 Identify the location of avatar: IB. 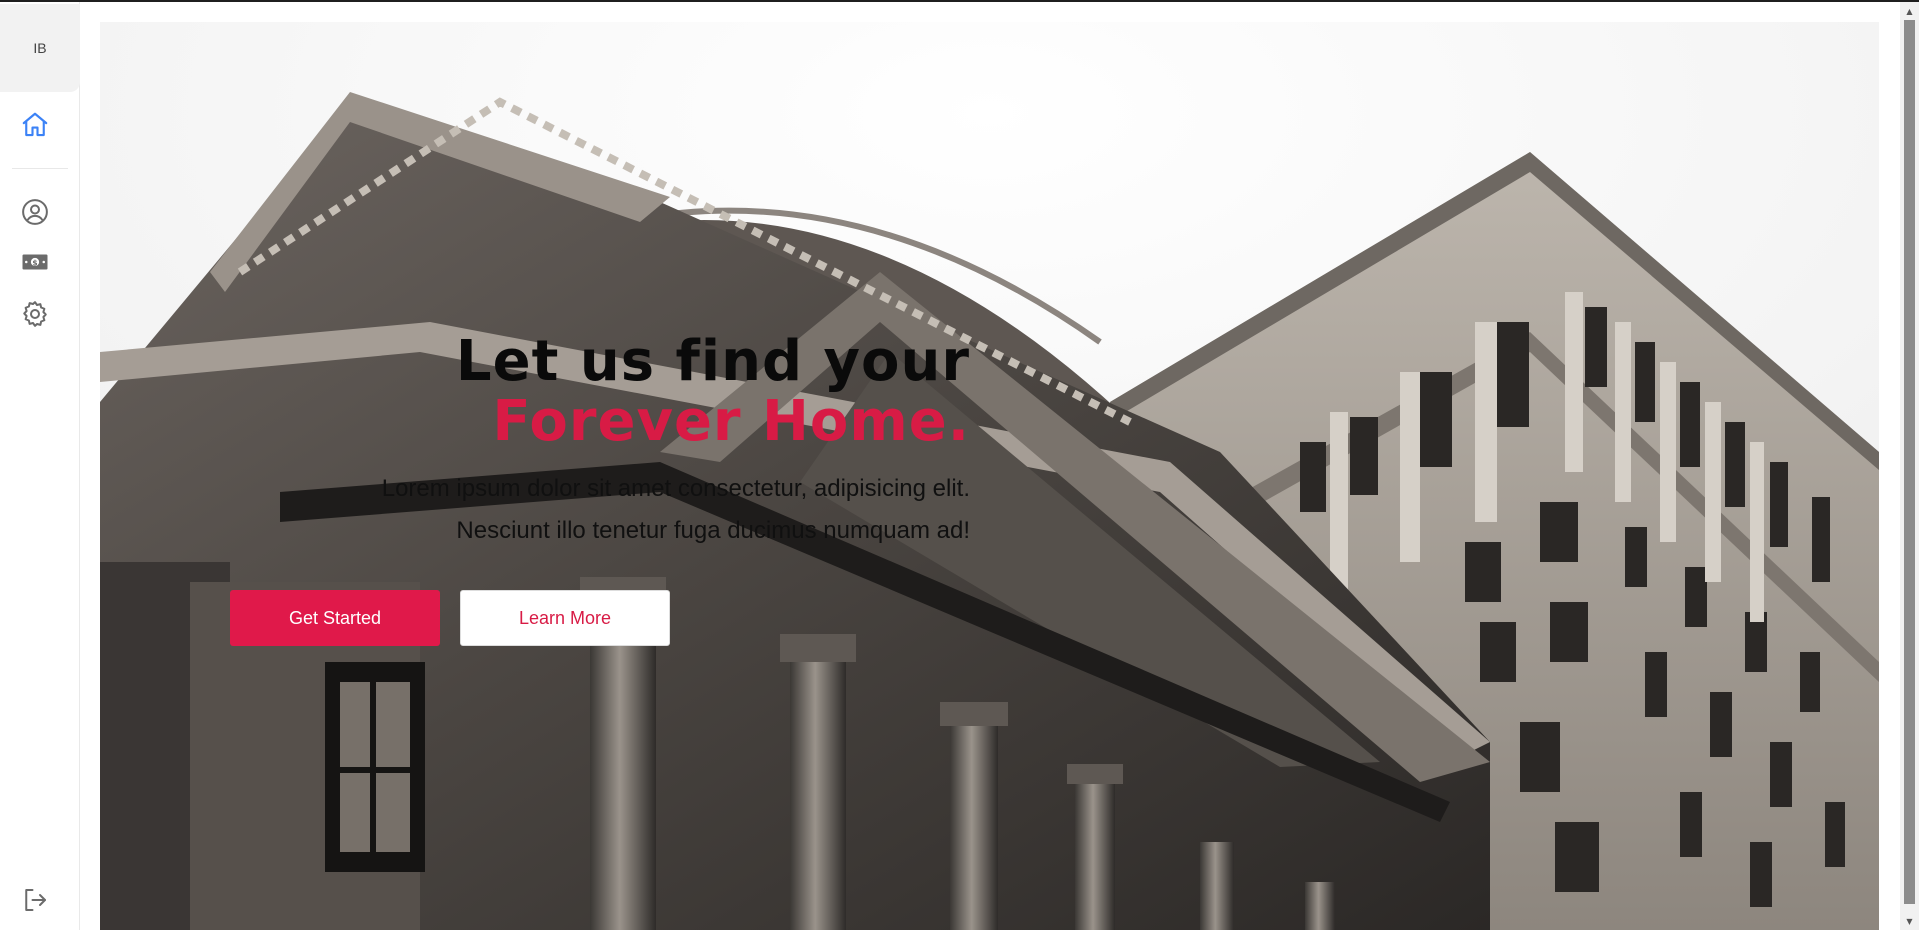
(40, 48).